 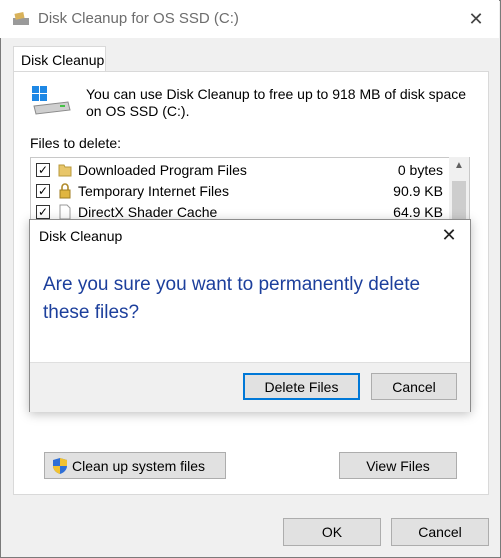 What do you see at coordinates (418, 191) in the screenshot?
I see `file-size: 90.9 KB` at bounding box center [418, 191].